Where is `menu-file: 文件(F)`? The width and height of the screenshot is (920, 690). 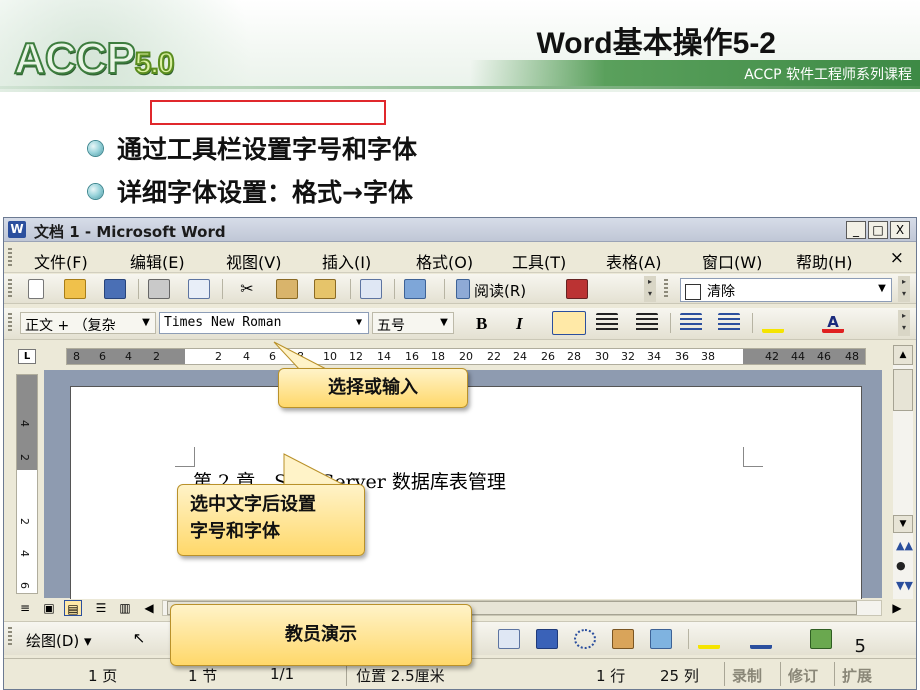
menu-file: 文件(F) is located at coordinates (61, 261).